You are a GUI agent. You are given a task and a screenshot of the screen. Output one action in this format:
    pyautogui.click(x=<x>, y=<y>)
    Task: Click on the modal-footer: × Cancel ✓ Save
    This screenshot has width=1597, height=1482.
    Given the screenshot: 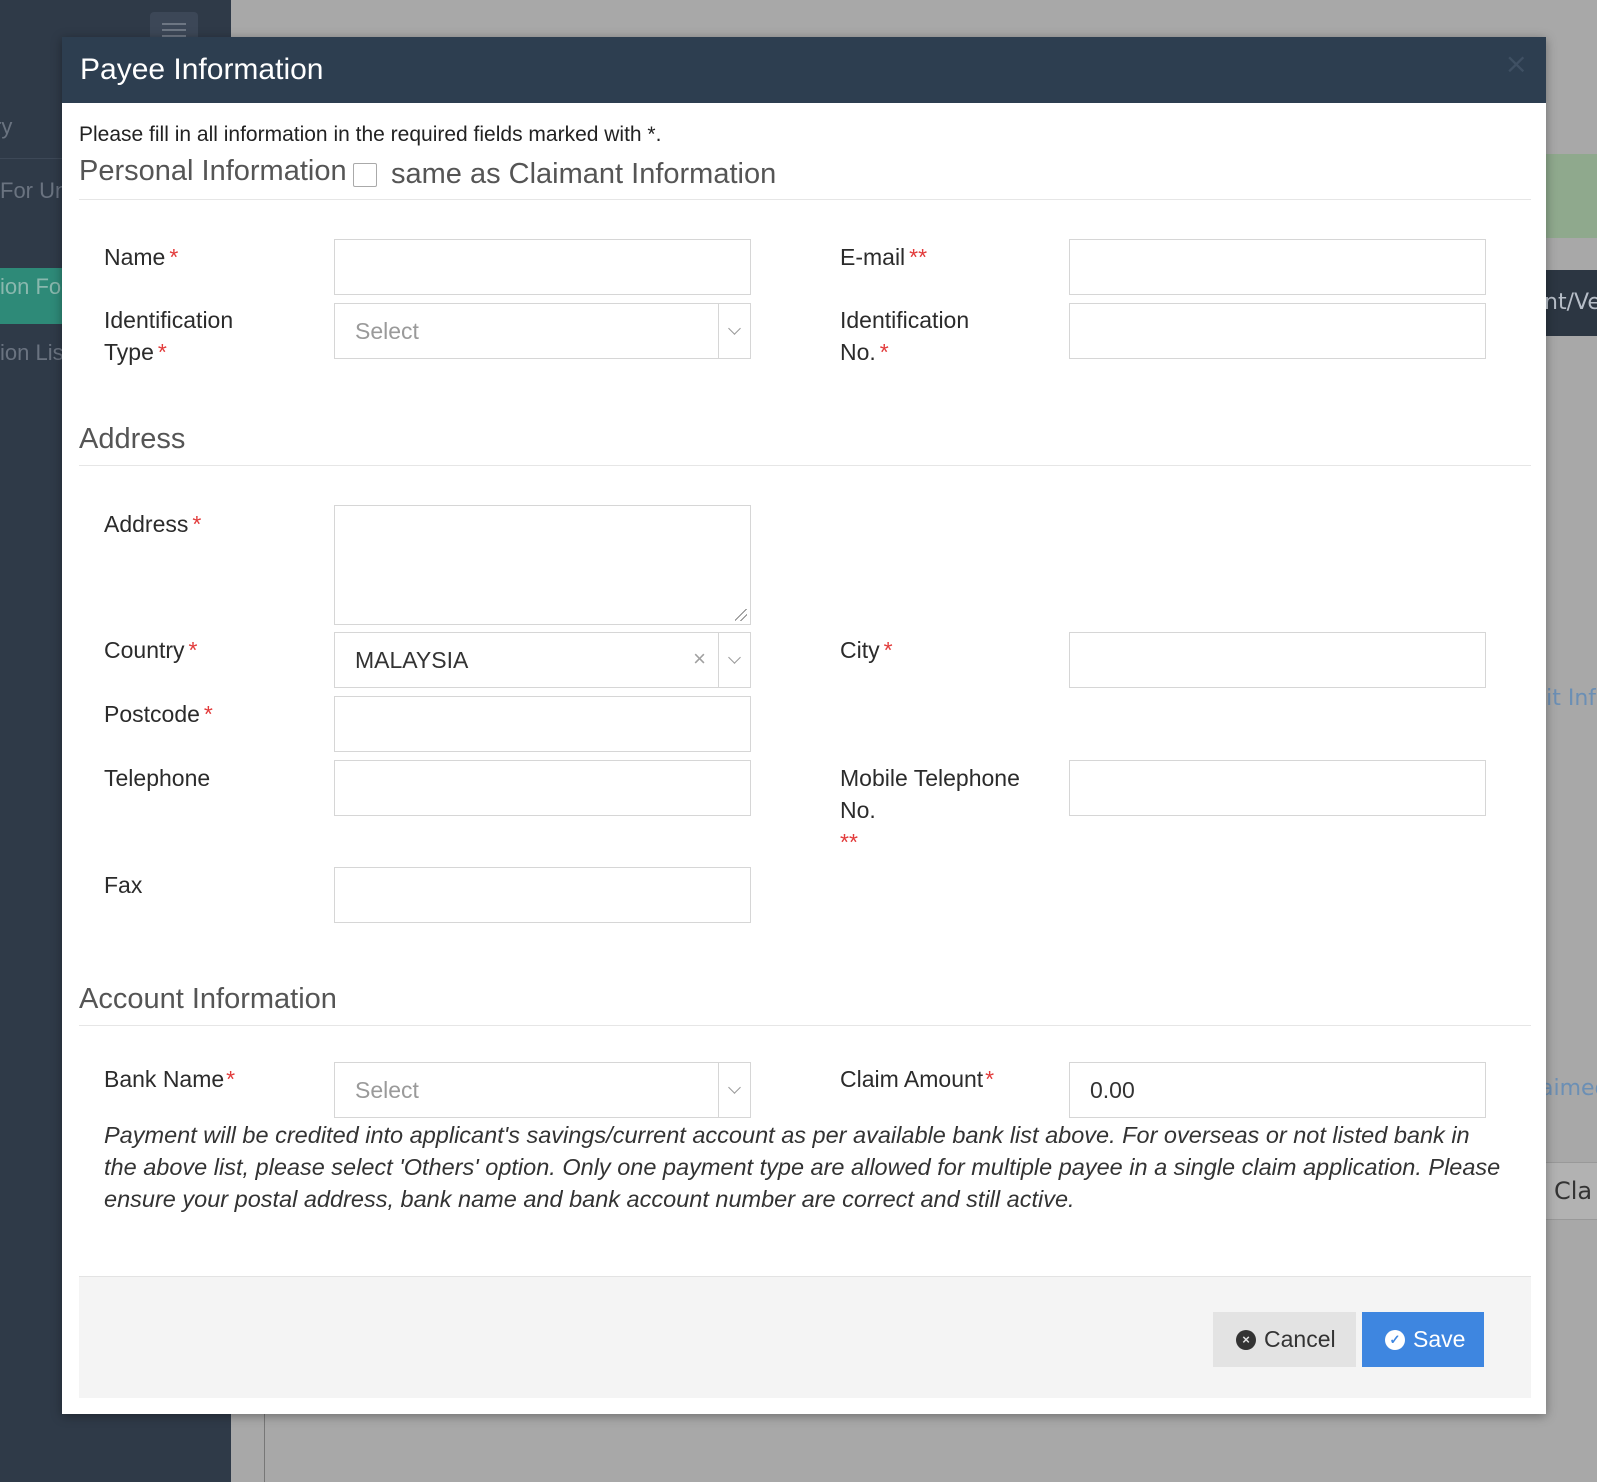 What is the action you would take?
    pyautogui.click(x=805, y=1337)
    